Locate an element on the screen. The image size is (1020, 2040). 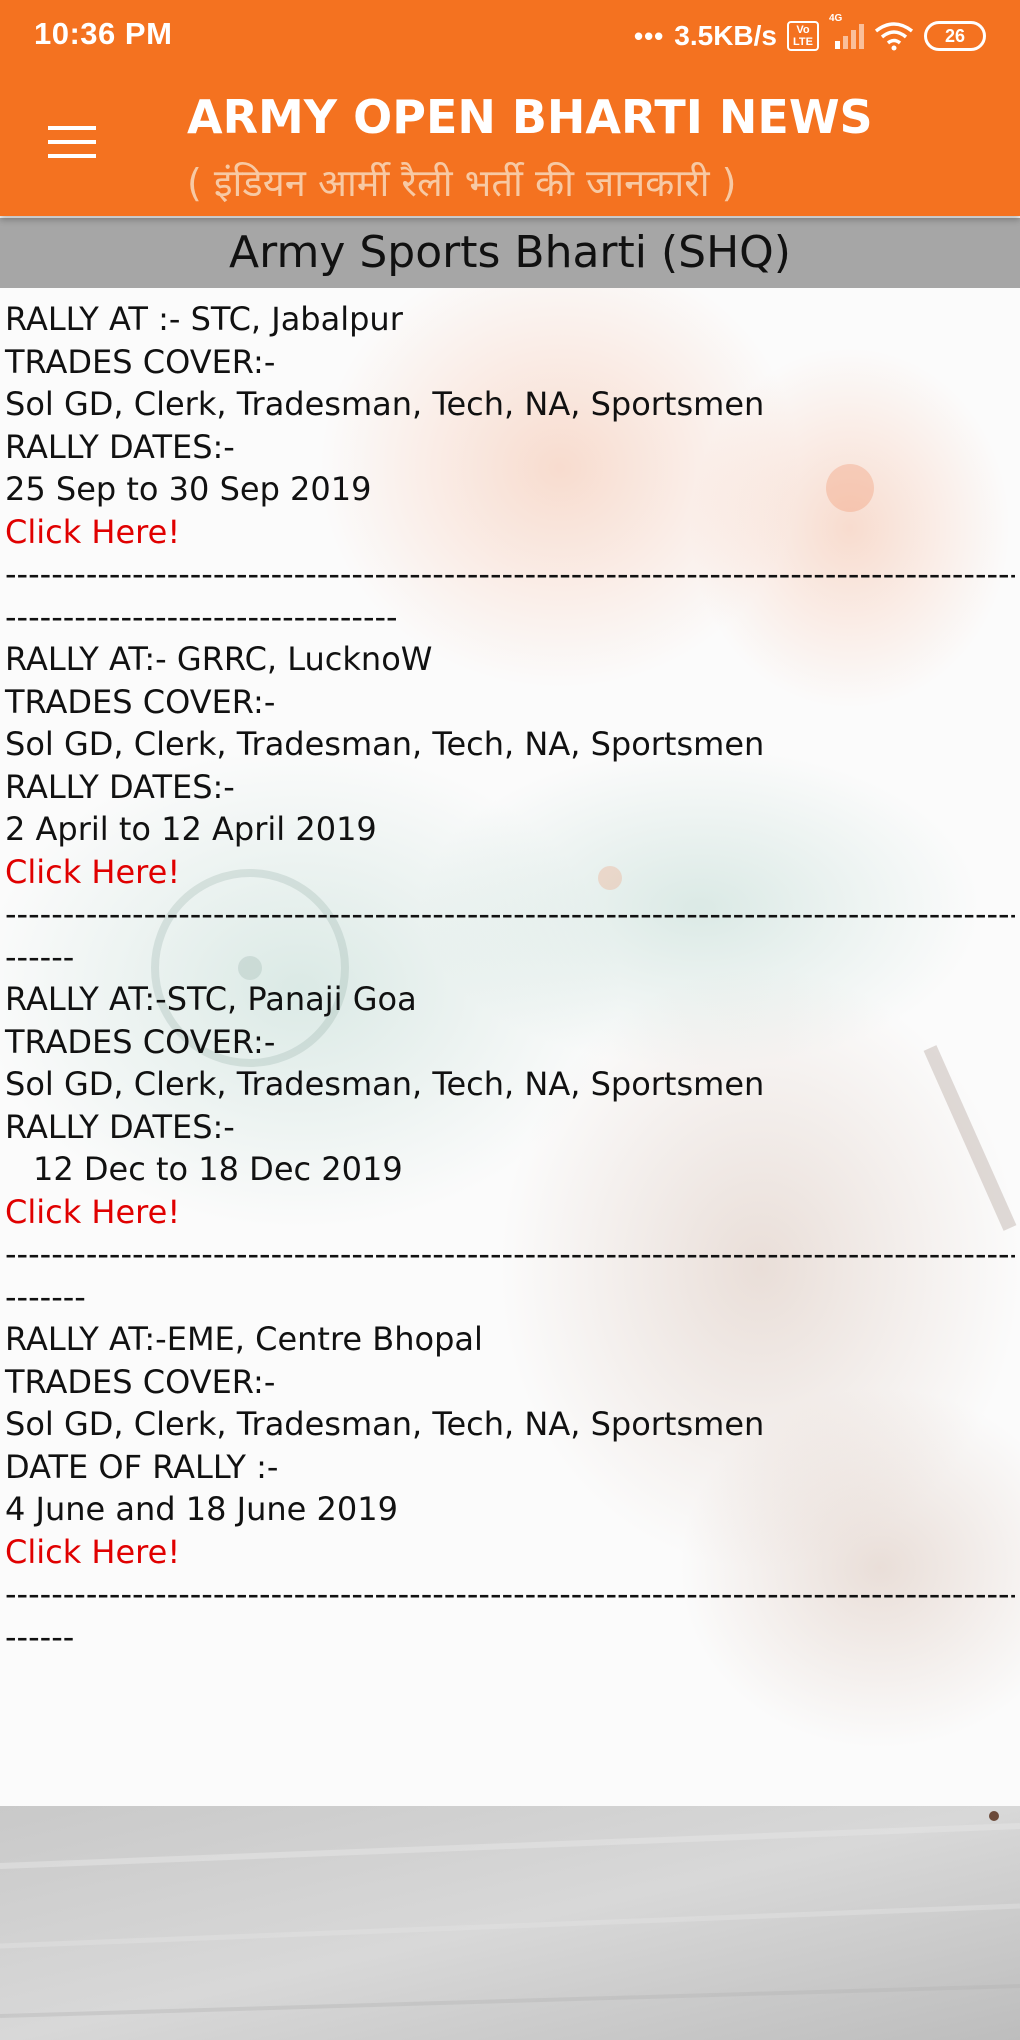
rally-location: RALLY AT :- STC, Jabalpur is located at coordinates (204, 319).